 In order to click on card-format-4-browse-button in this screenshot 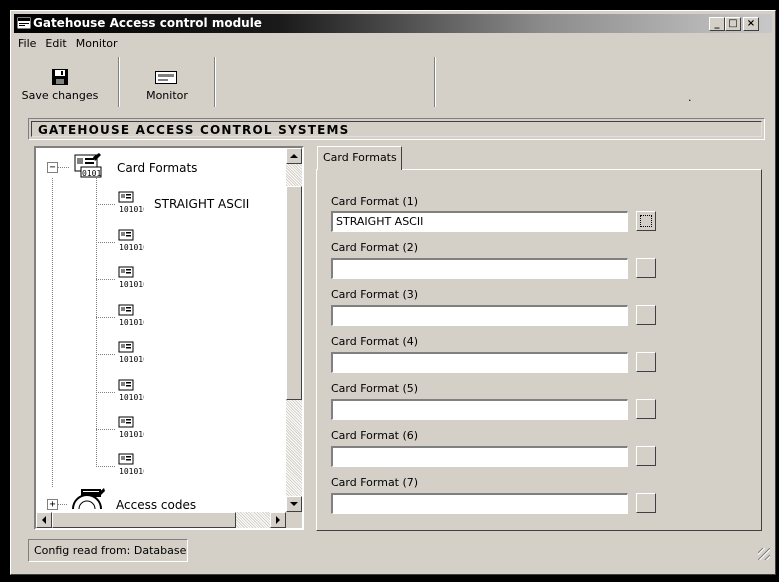, I will do `click(646, 362)`.